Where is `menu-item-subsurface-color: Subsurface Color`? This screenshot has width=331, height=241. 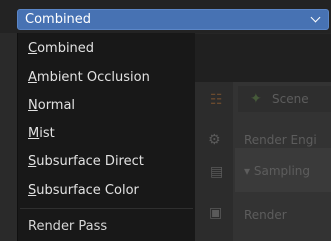 menu-item-subsurface-color: Subsurface Color is located at coordinates (83, 191).